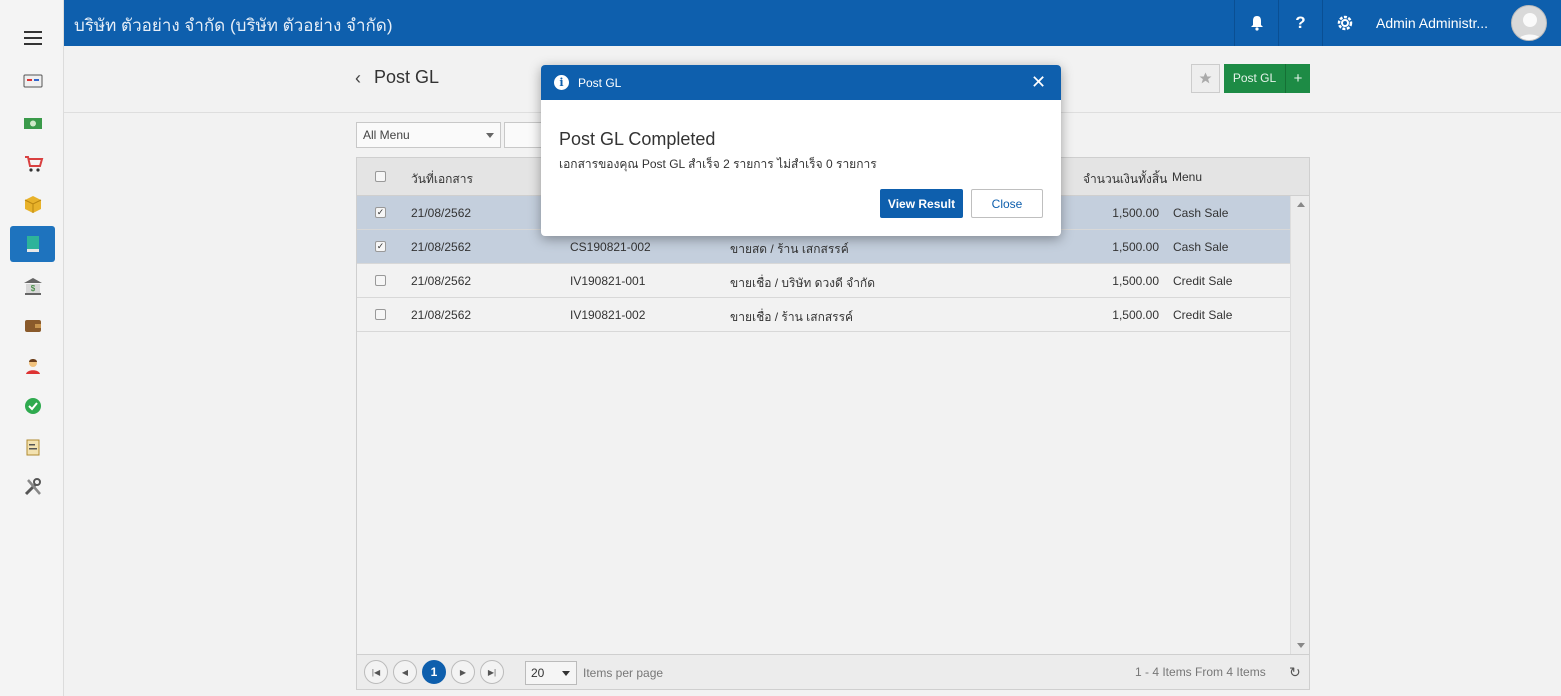  I want to click on menu-filter-value: All Menu, so click(386, 135).